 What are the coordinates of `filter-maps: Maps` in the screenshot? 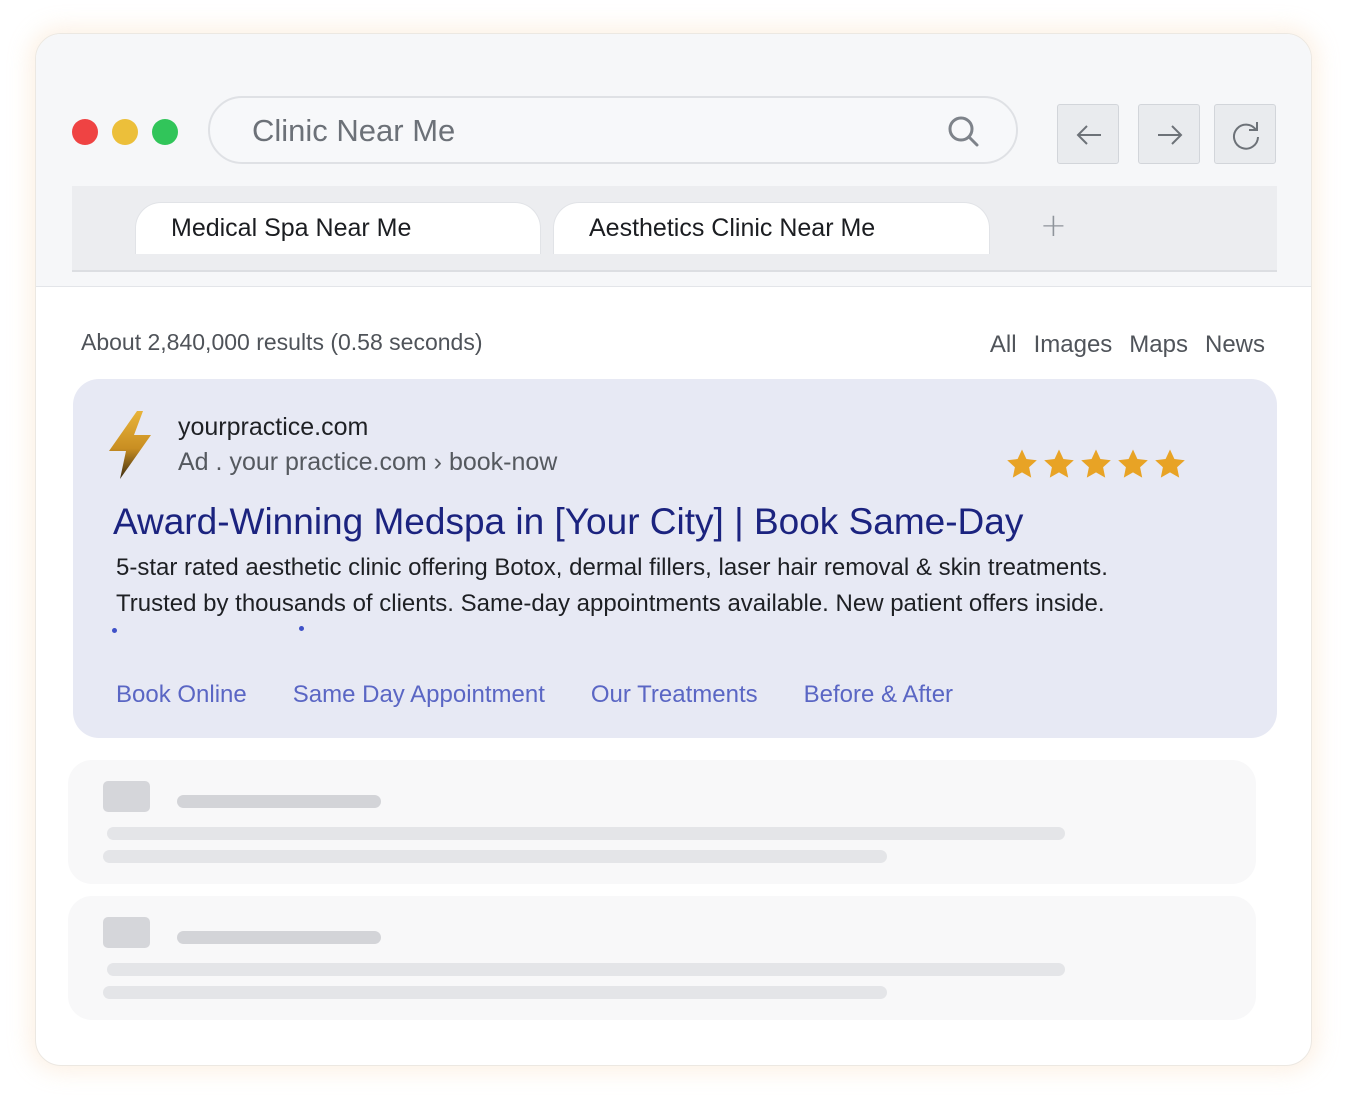 It's located at (1158, 345).